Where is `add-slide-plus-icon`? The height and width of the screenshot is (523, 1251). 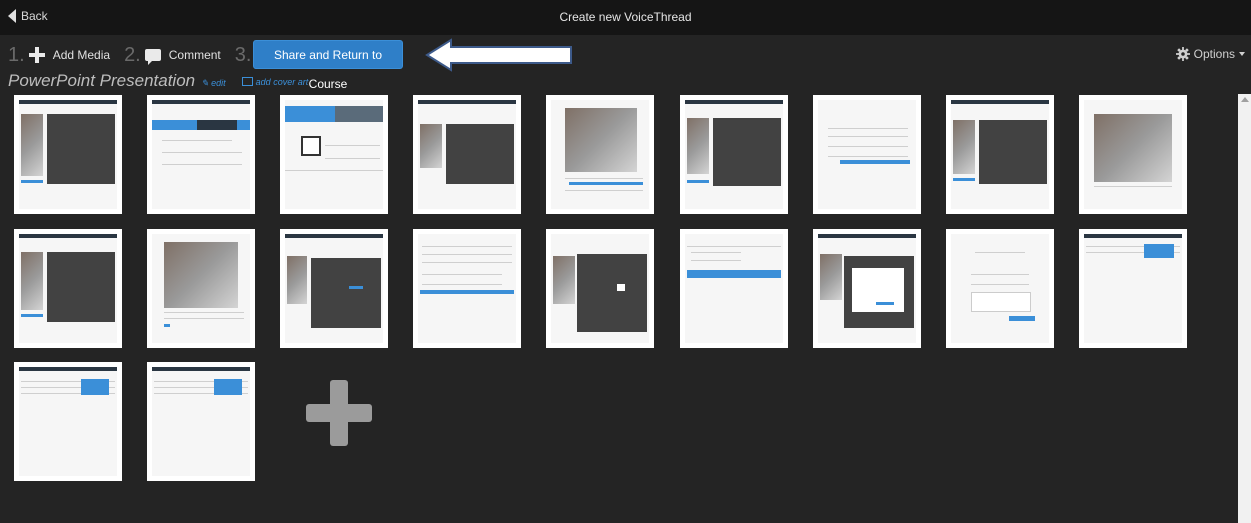
add-slide-plus-icon is located at coordinates (339, 413).